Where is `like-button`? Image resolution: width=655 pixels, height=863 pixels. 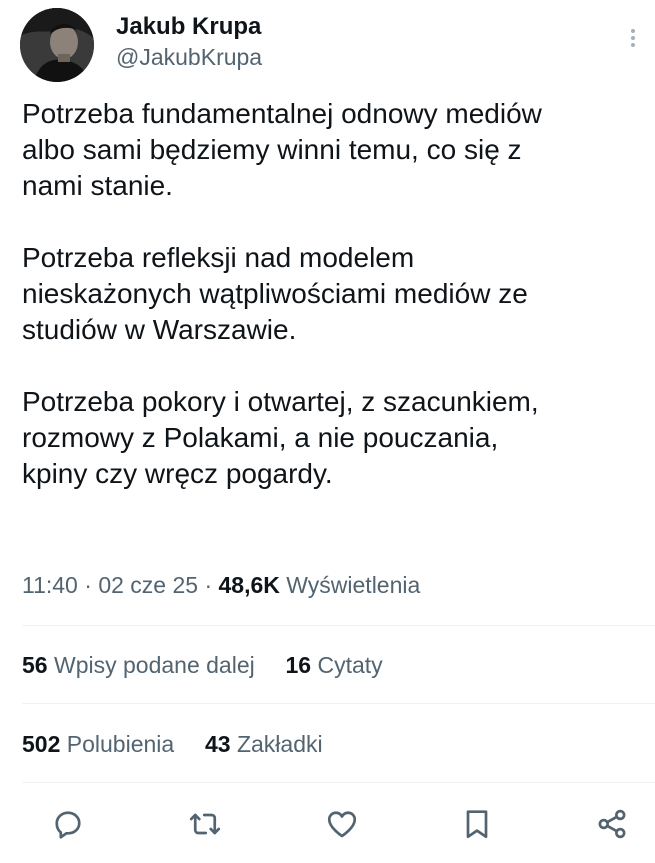 like-button is located at coordinates (342, 824).